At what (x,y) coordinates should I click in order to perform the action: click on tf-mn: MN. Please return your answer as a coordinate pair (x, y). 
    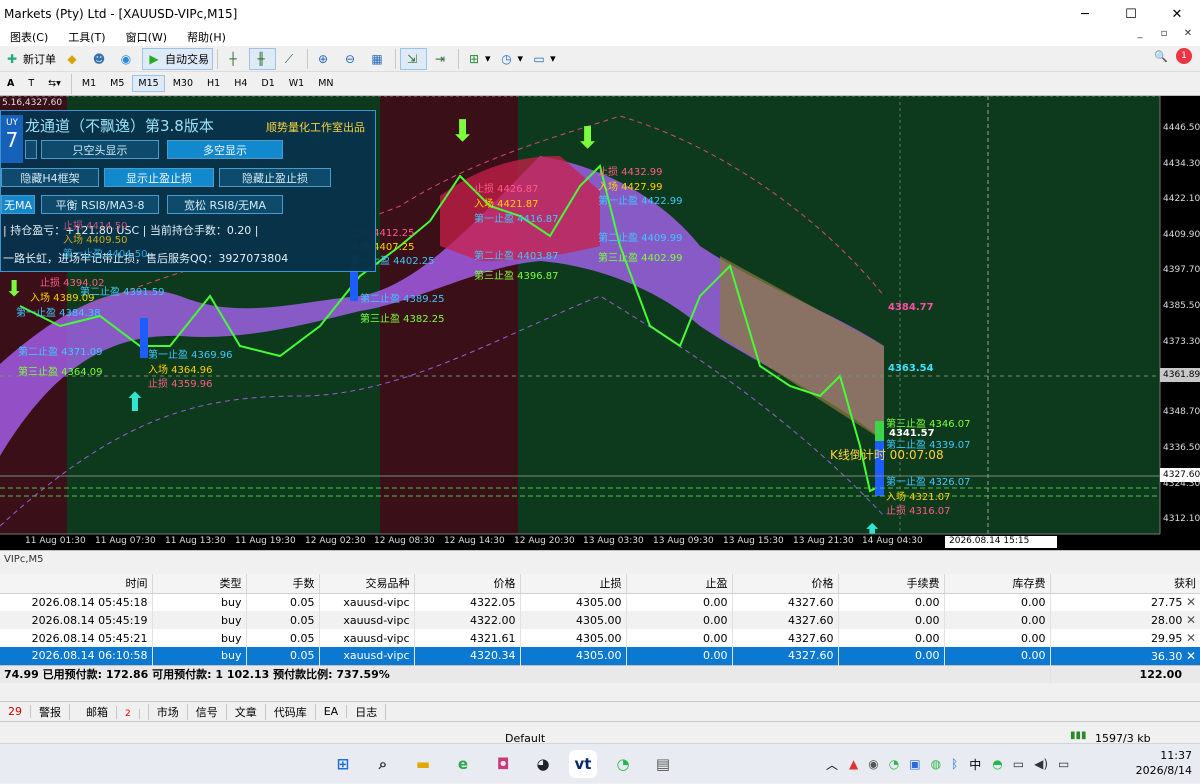
    Looking at the image, I should click on (325, 83).